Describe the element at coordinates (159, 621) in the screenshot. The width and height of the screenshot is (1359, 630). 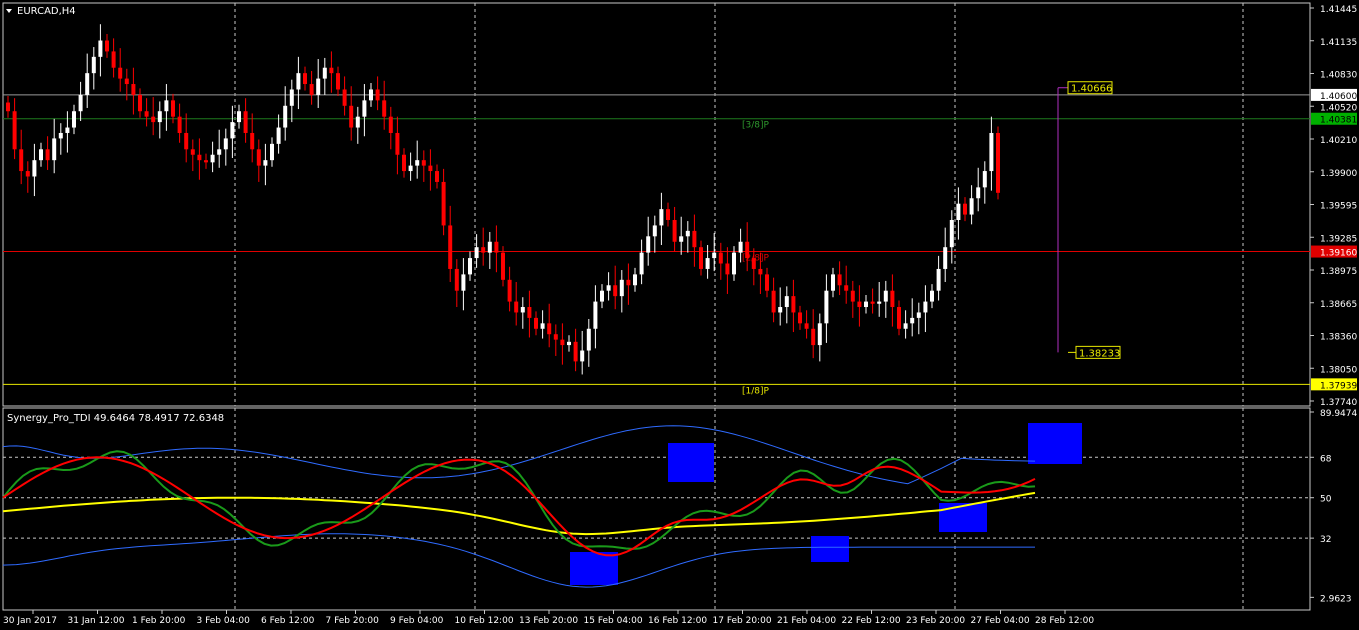
I see `time-label: 1 Feb 20:00` at that location.